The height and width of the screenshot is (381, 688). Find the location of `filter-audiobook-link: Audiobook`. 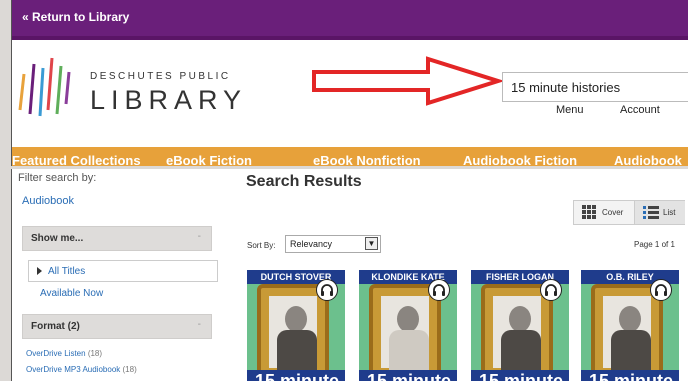

filter-audiobook-link: Audiobook is located at coordinates (48, 201).